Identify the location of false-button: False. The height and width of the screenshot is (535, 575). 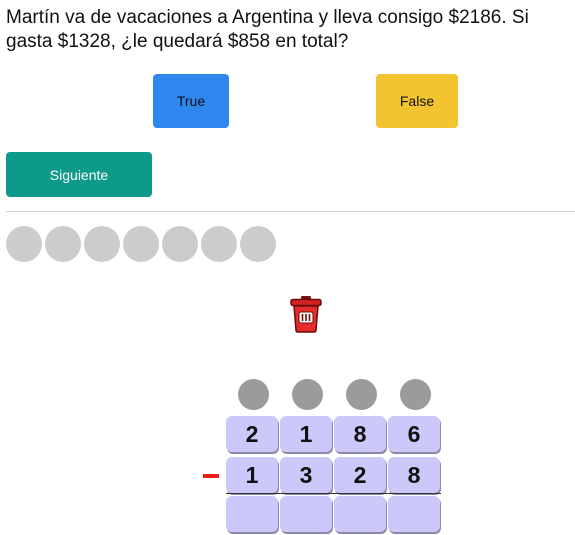
(417, 101).